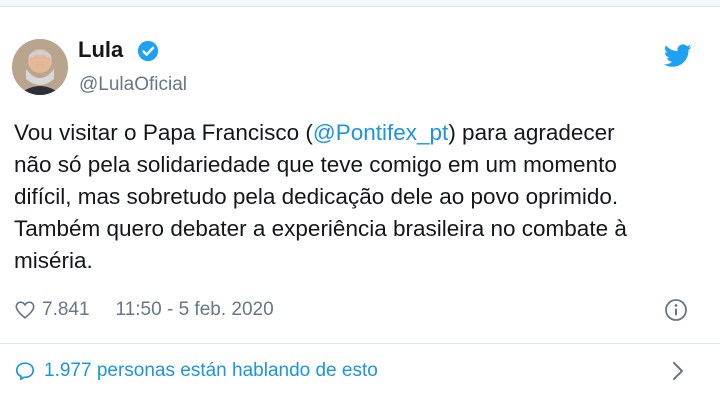  I want to click on divider, so click(360, 343).